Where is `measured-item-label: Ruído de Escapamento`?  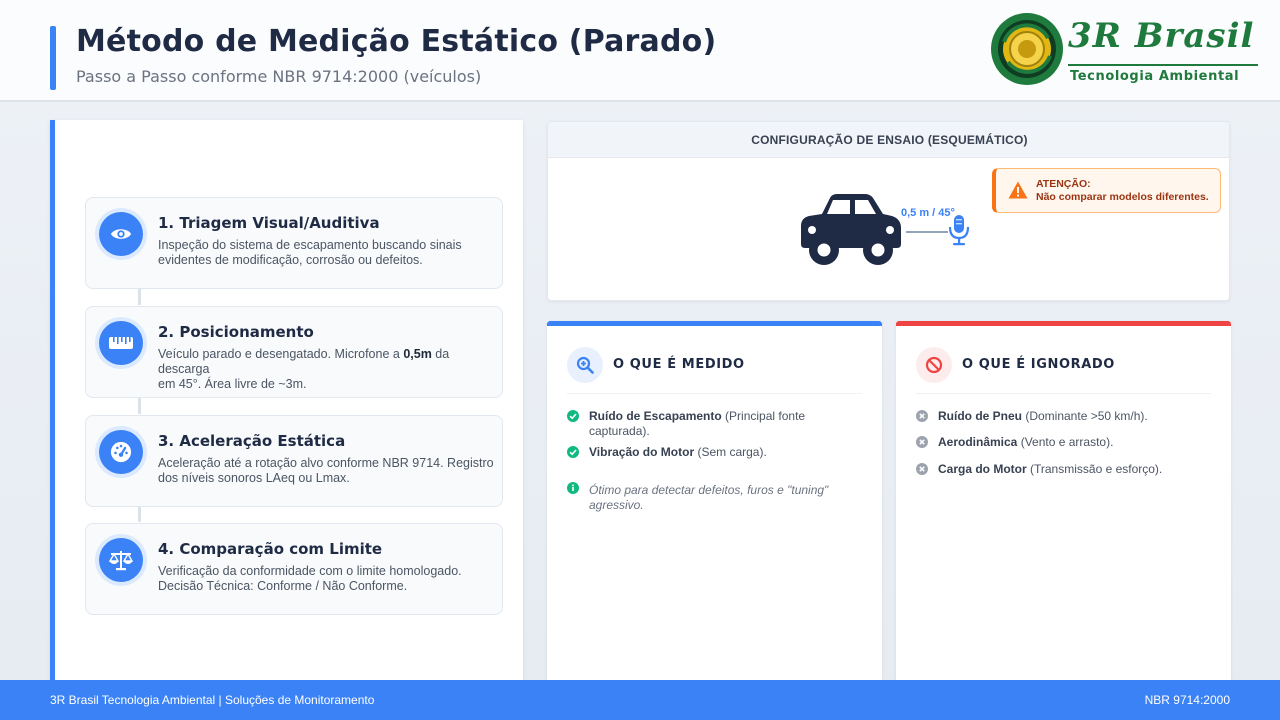
measured-item-label: Ruído de Escapamento is located at coordinates (655, 416).